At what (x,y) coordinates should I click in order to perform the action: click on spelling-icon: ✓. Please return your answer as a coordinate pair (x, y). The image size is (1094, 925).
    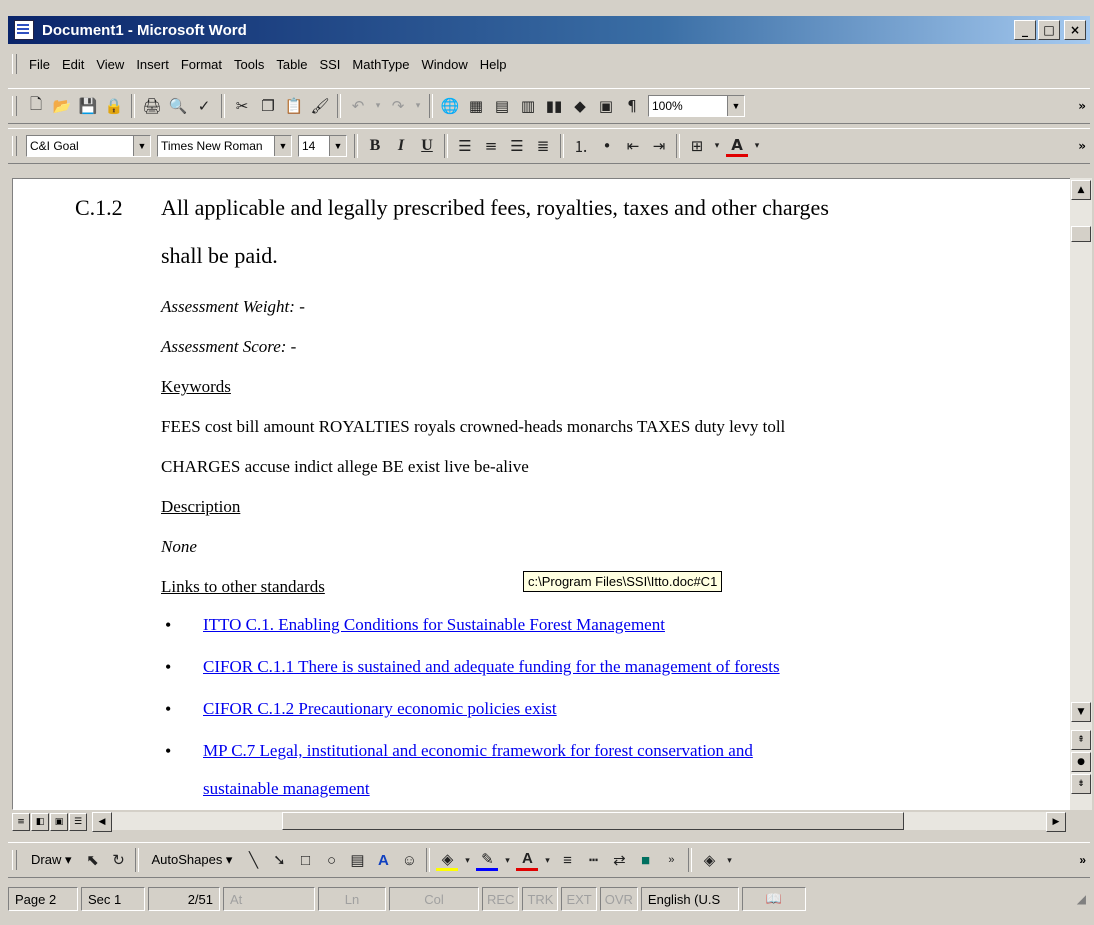
    Looking at the image, I should click on (204, 106).